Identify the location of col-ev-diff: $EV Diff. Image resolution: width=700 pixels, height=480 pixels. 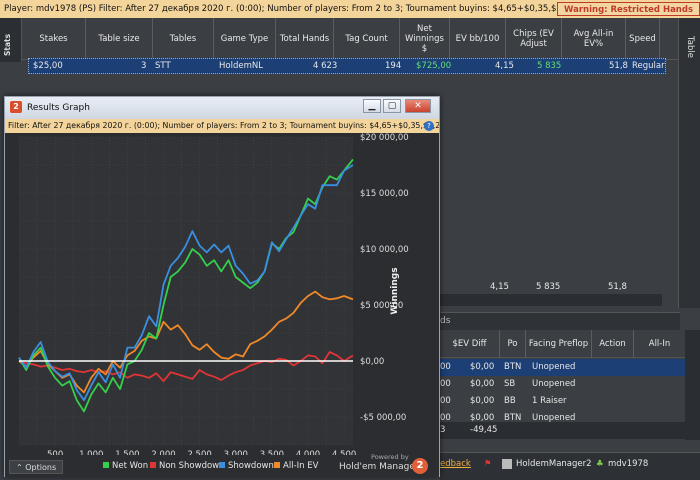
(470, 344).